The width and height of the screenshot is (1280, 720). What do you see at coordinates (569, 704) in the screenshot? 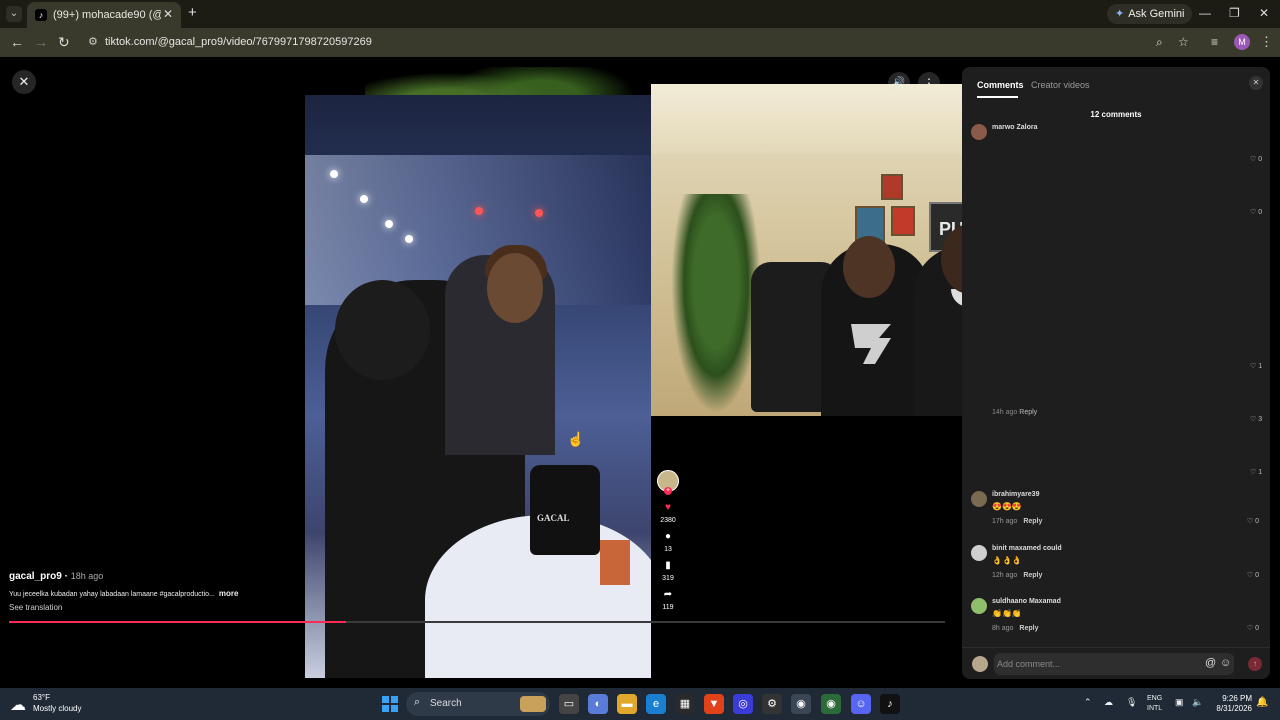
I see `task-view-icon: ▭` at bounding box center [569, 704].